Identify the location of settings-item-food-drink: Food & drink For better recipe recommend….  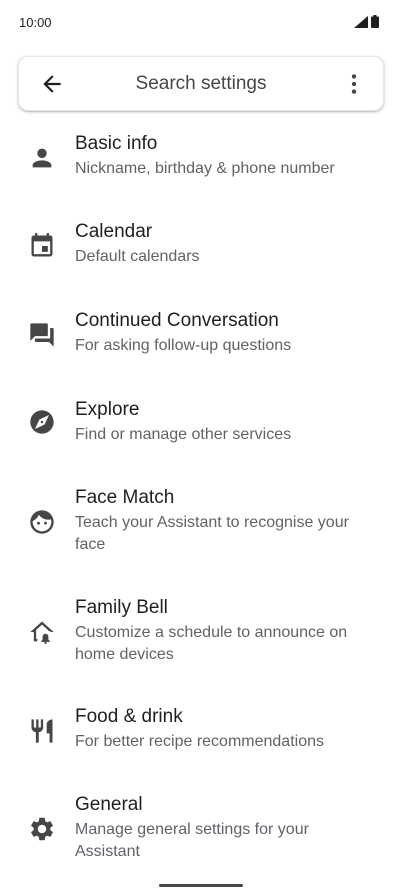
(201, 738).